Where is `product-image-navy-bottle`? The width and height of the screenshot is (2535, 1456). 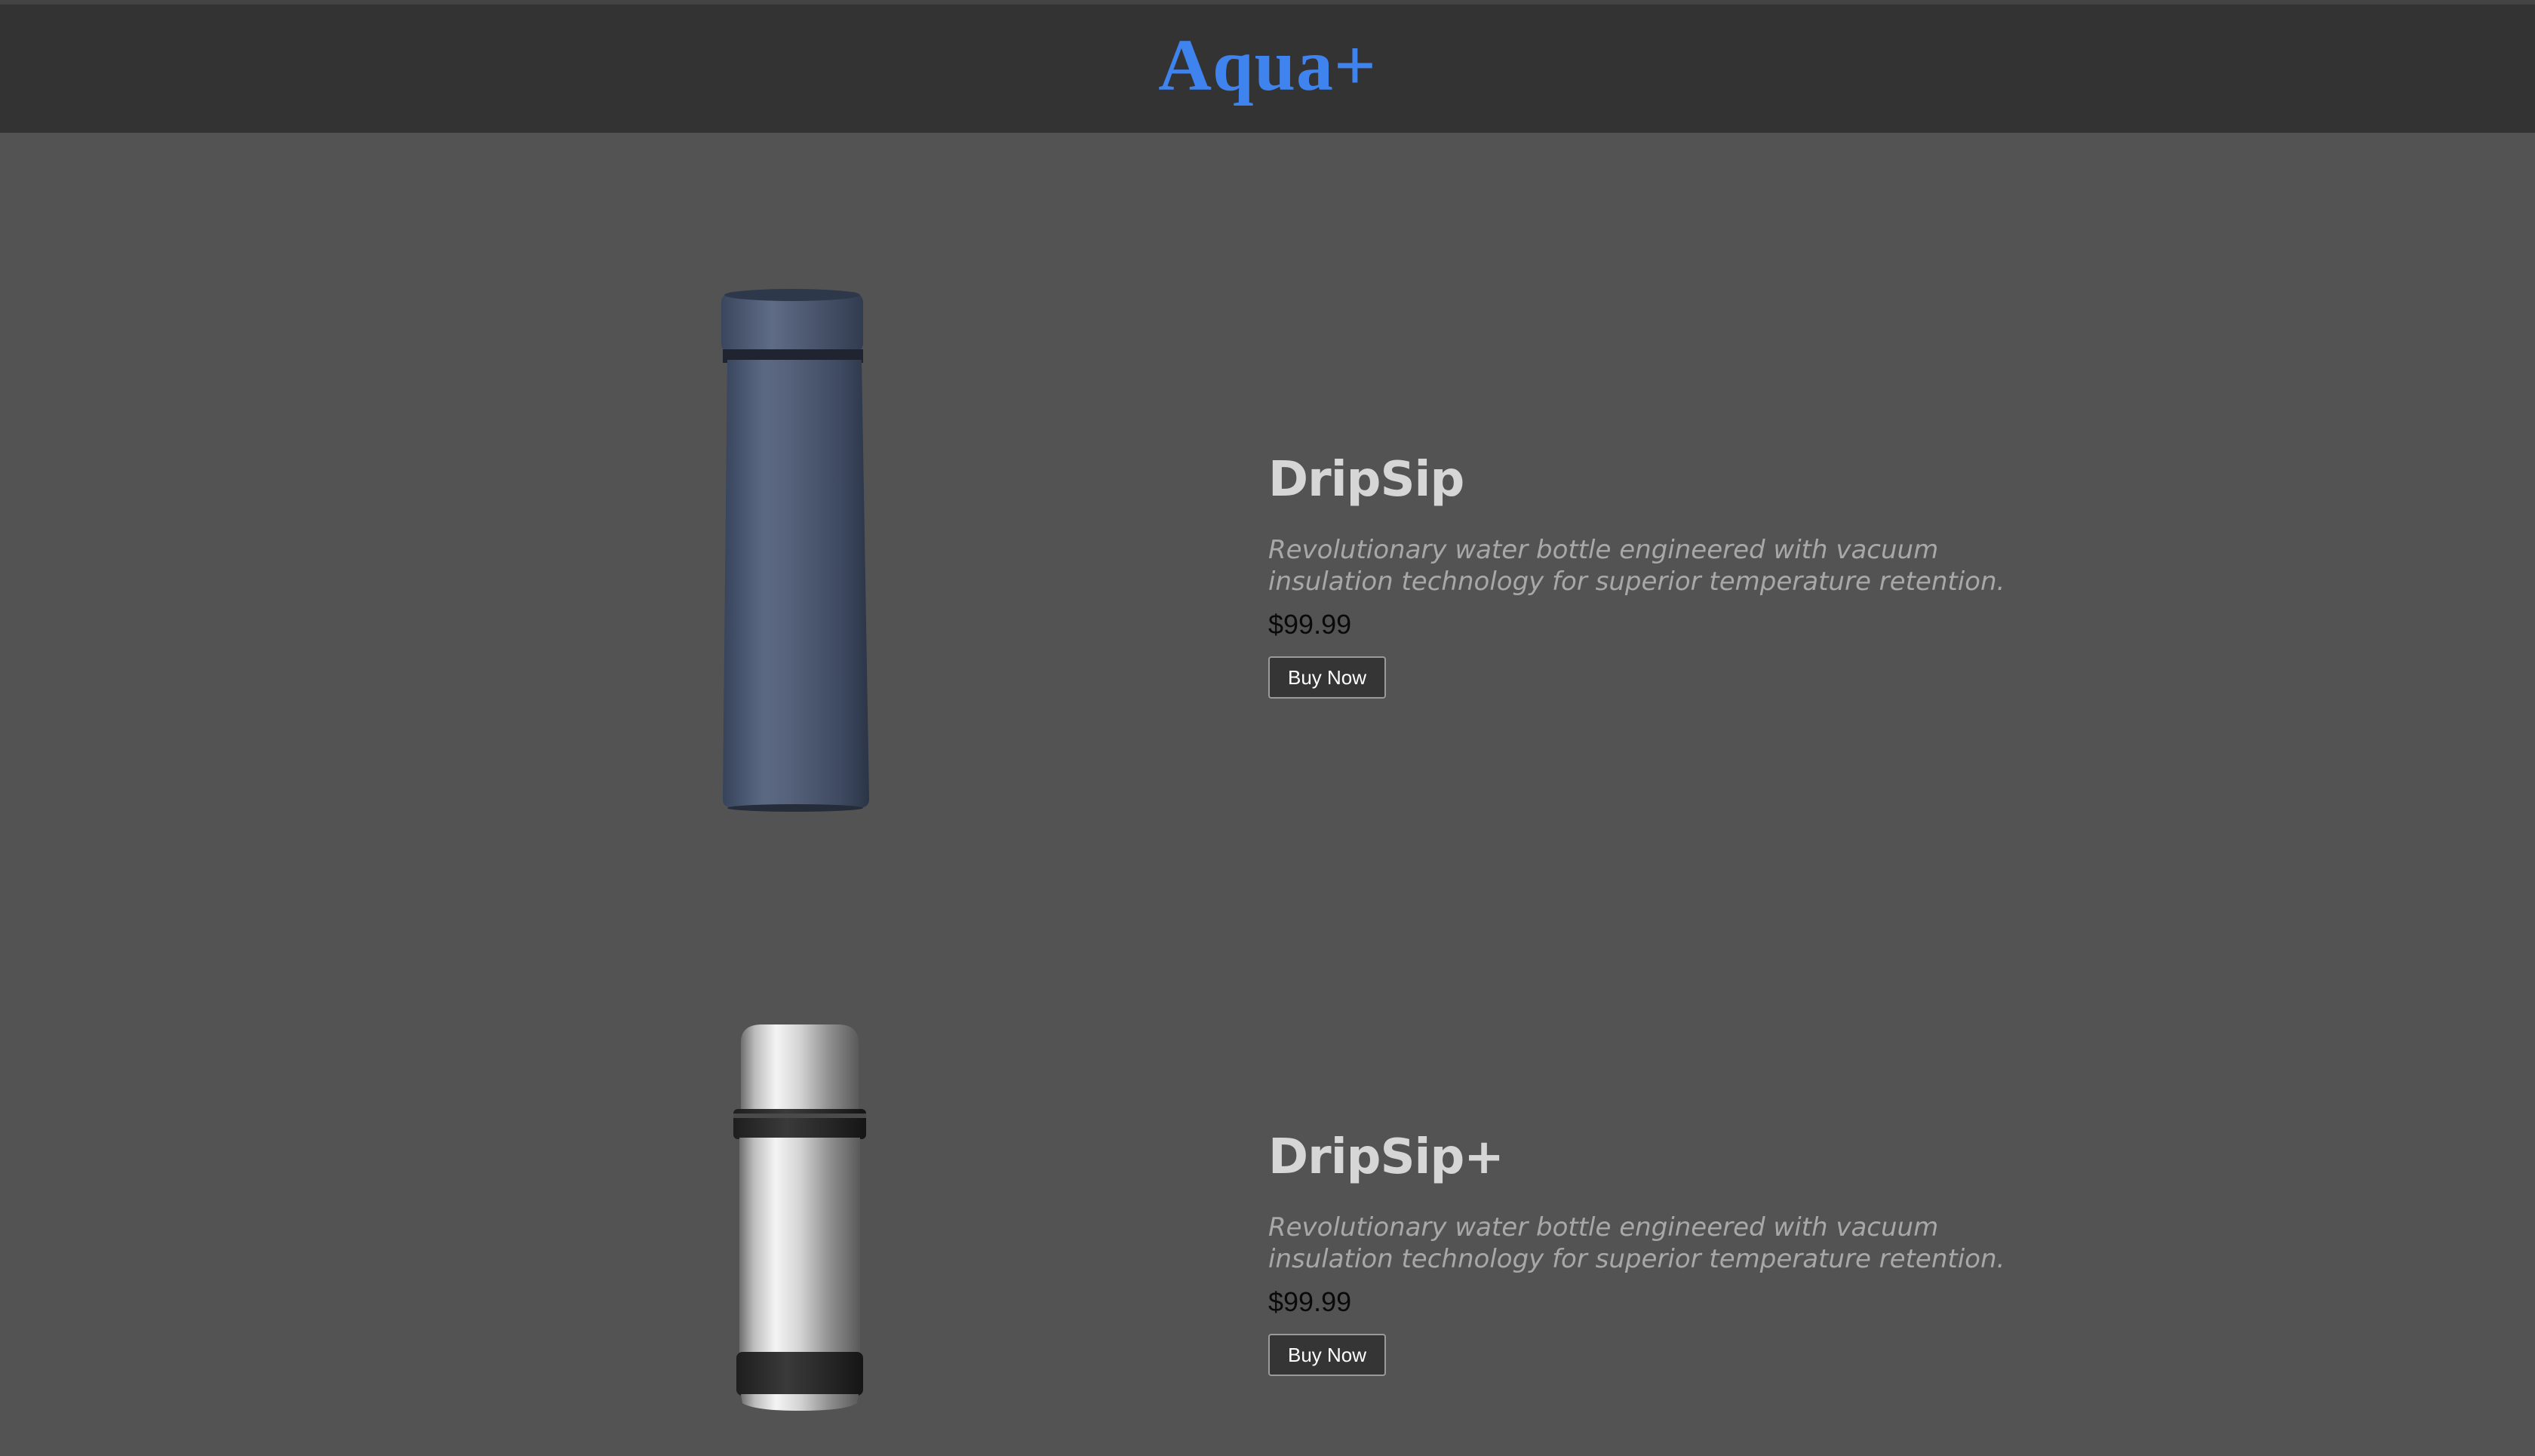 product-image-navy-bottle is located at coordinates (796, 550).